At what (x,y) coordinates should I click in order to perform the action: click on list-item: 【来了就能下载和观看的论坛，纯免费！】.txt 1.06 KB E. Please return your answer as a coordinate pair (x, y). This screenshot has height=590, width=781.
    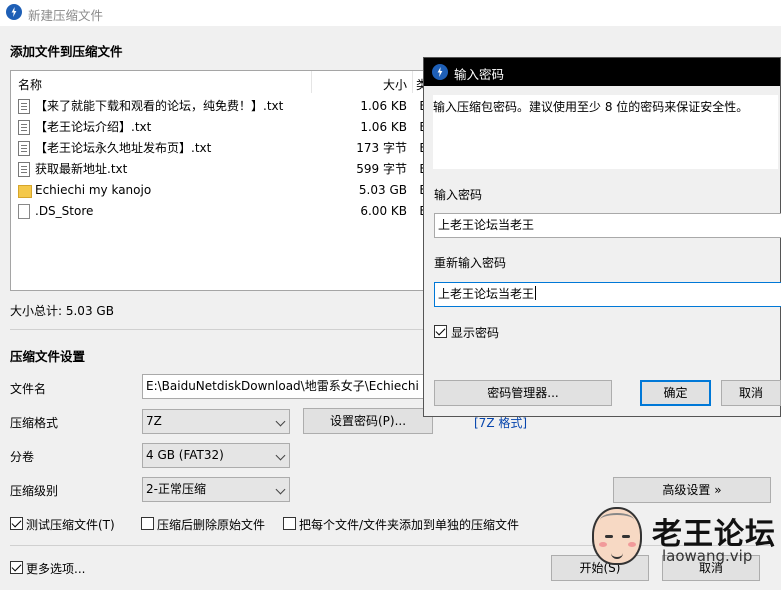
    Looking at the image, I should click on (220, 106).